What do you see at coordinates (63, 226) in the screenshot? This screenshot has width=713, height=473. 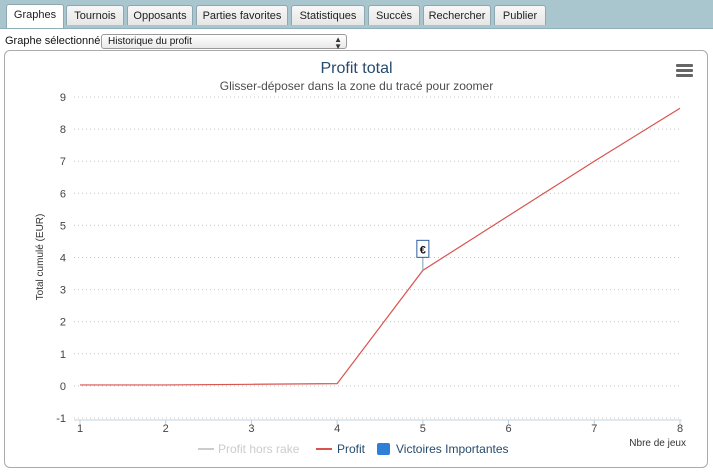 I see `y-tick-label: 5` at bounding box center [63, 226].